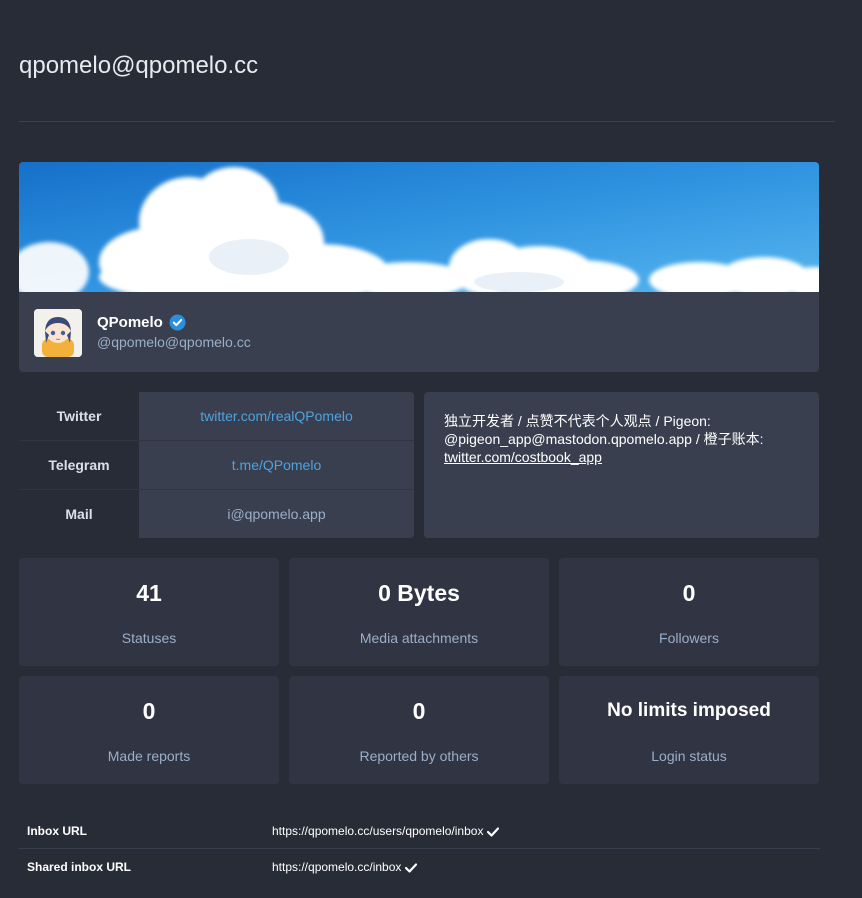 Image resolution: width=862 pixels, height=898 pixels. What do you see at coordinates (419, 756) in the screenshot?
I see `stat-label: Reported by others` at bounding box center [419, 756].